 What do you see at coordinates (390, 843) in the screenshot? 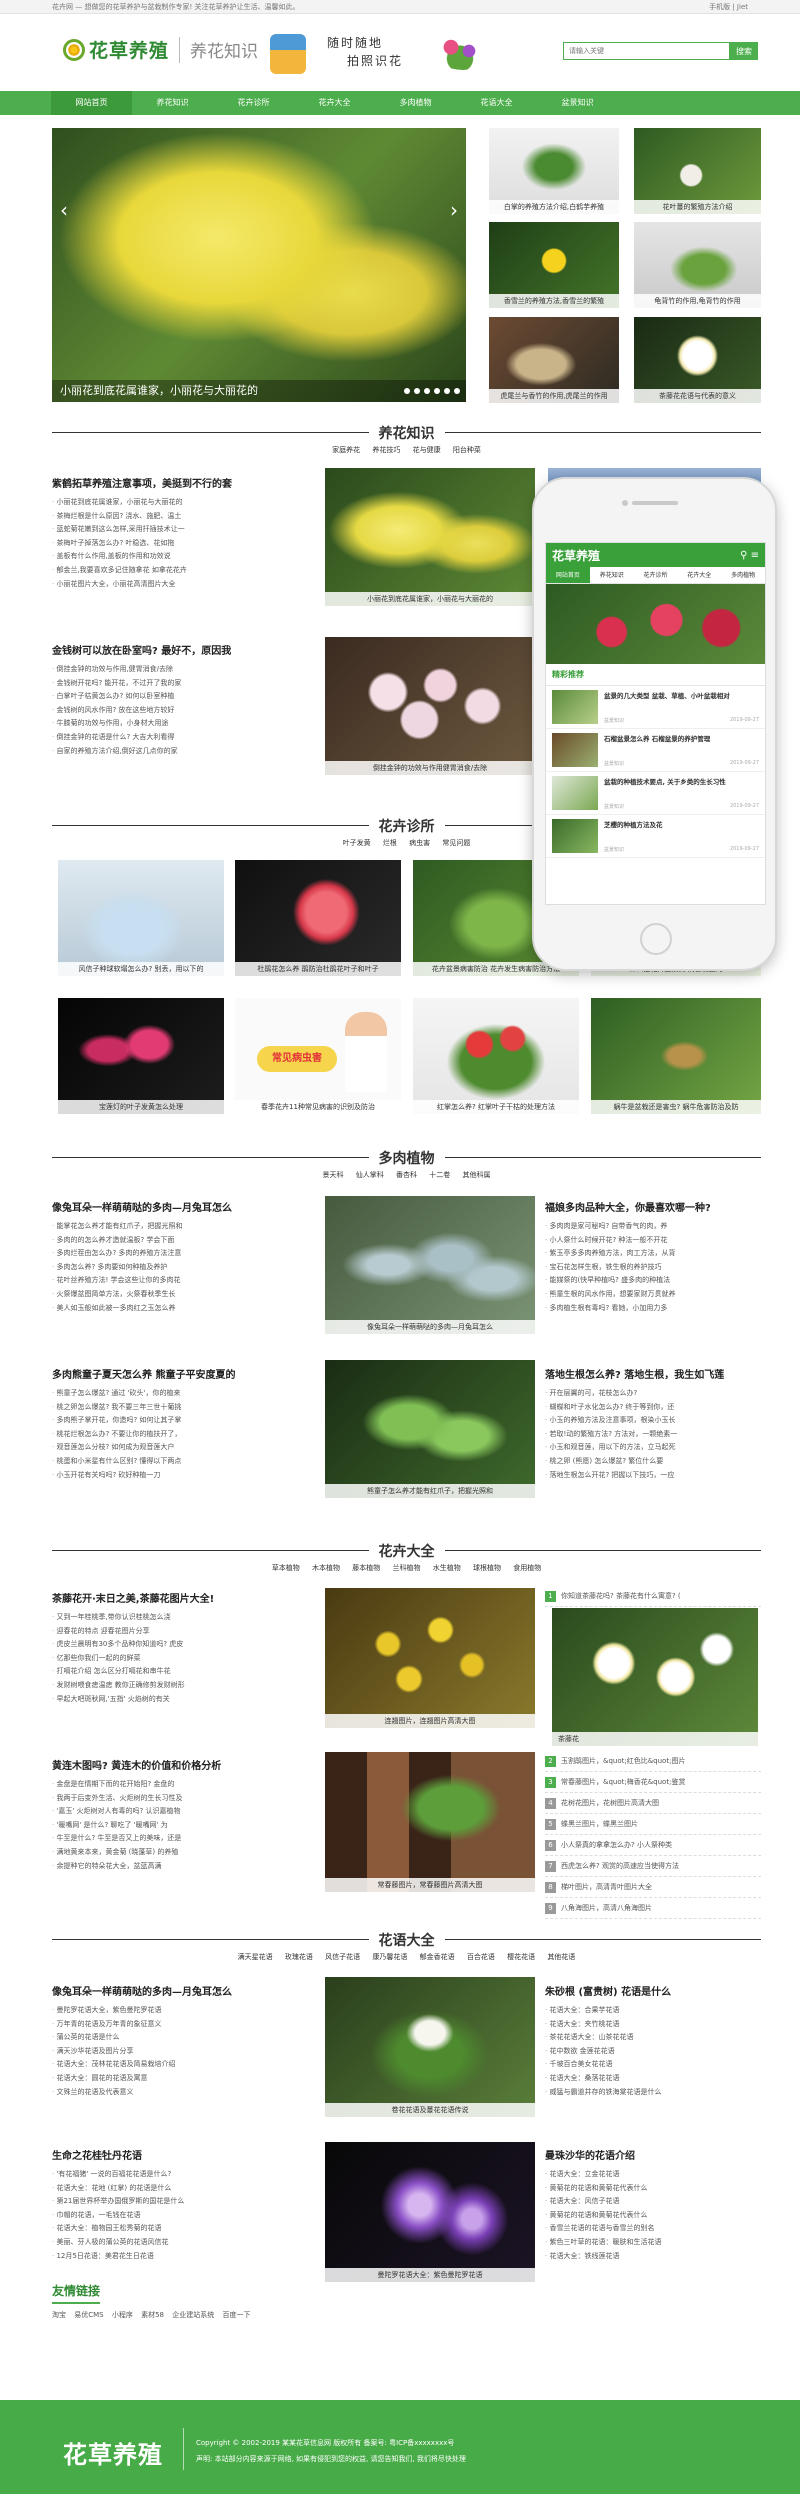
I see `tag: 烂根` at bounding box center [390, 843].